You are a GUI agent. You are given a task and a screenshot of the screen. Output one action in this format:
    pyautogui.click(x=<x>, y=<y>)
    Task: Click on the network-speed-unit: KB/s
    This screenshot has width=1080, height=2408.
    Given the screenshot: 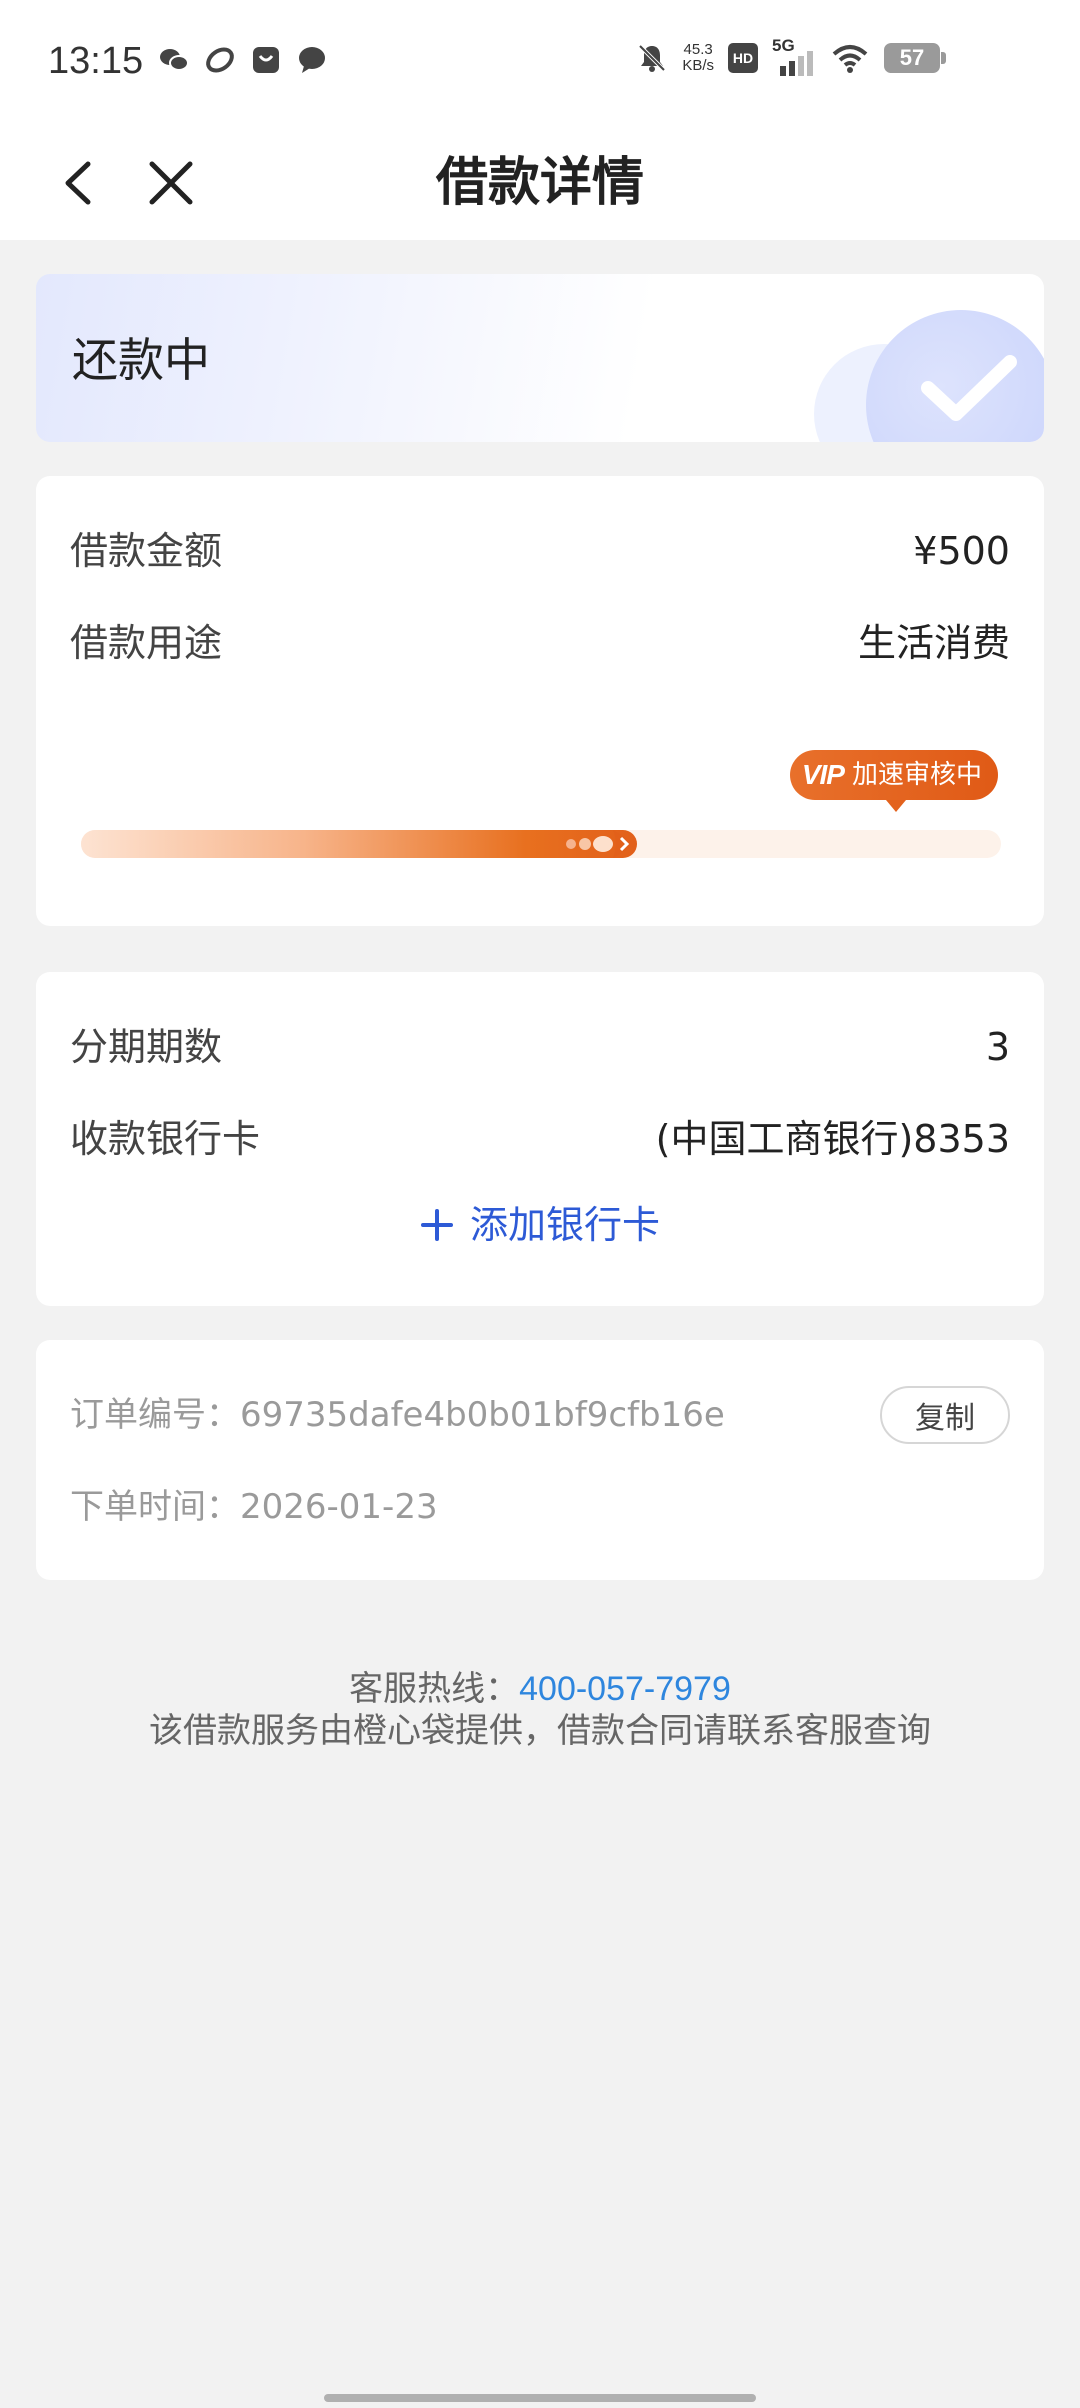 What is the action you would take?
    pyautogui.click(x=698, y=65)
    